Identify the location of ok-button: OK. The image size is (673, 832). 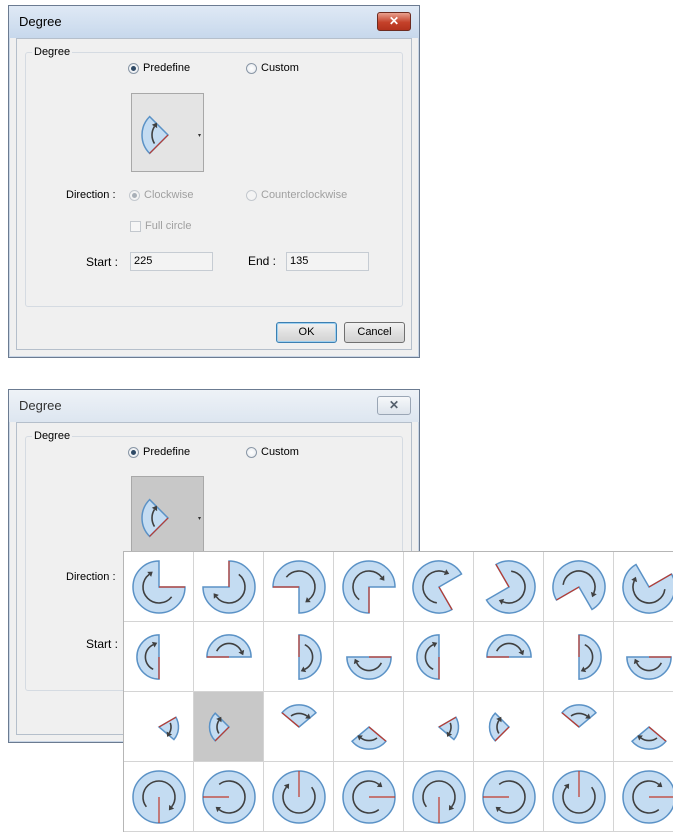
(306, 332).